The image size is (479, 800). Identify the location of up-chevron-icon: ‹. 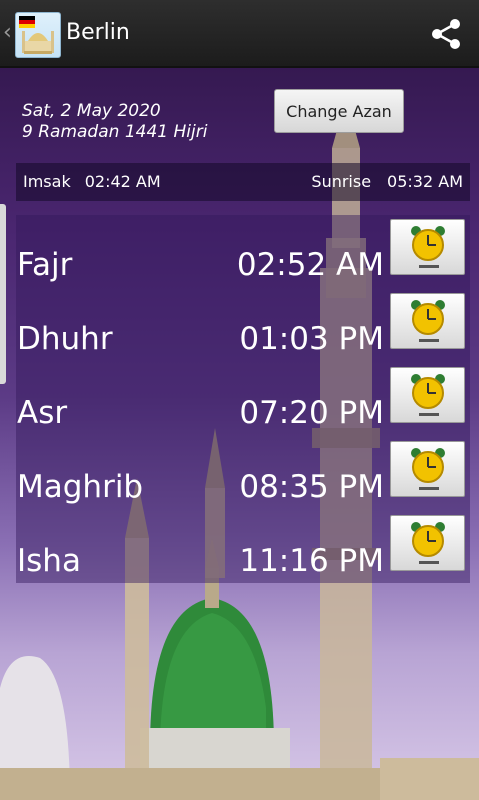
(7, 33).